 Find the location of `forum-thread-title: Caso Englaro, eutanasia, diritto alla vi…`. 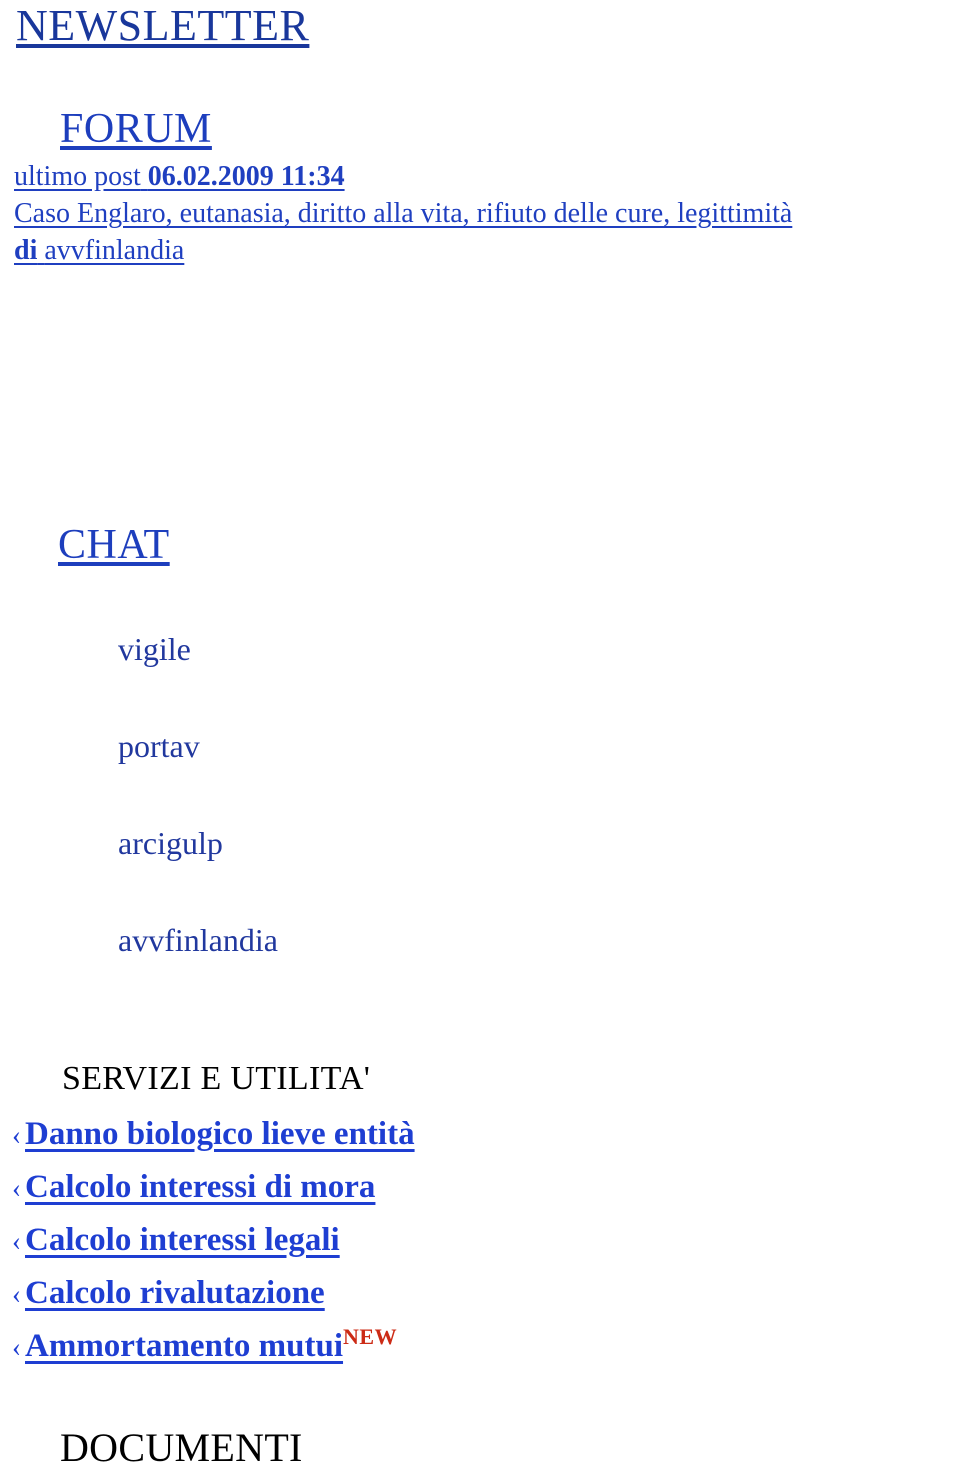

forum-thread-title: Caso Englaro, eutanasia, diritto alla vi… is located at coordinates (403, 213).